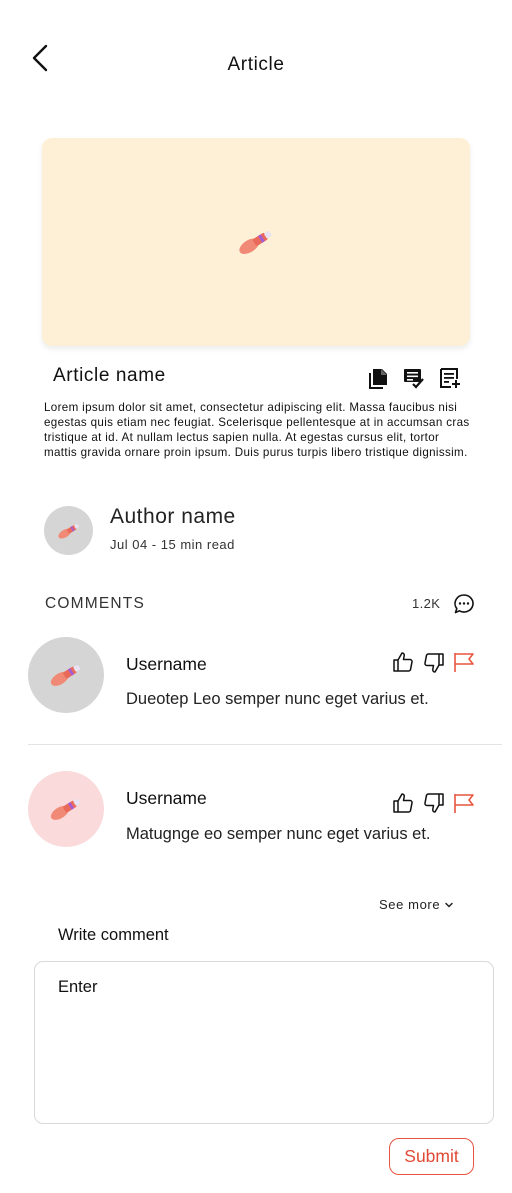 The height and width of the screenshot is (1193, 512). What do you see at coordinates (109, 375) in the screenshot?
I see `article-title: Article name` at bounding box center [109, 375].